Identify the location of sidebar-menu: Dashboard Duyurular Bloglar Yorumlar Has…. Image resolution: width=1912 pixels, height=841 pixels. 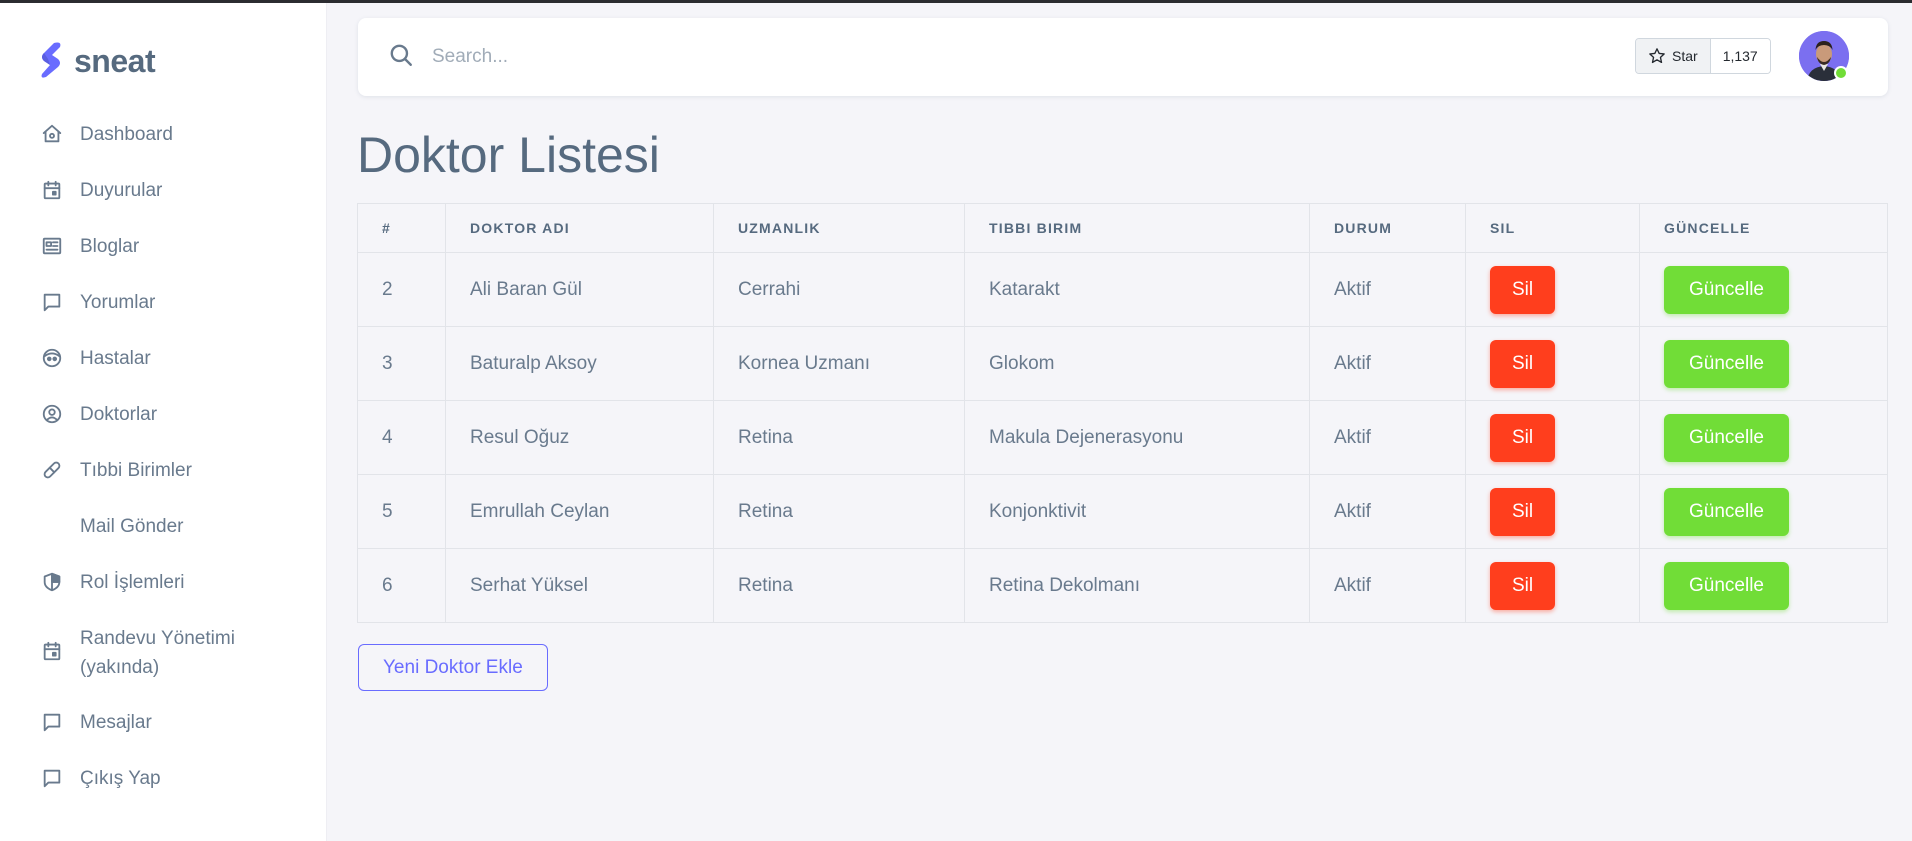
(163, 457).